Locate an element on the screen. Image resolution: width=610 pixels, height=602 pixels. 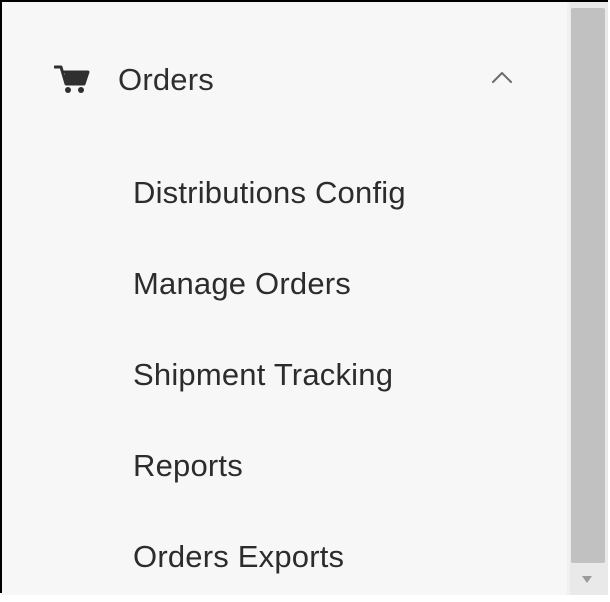
submenu-item-label: Distributions Config is located at coordinates (269, 192).